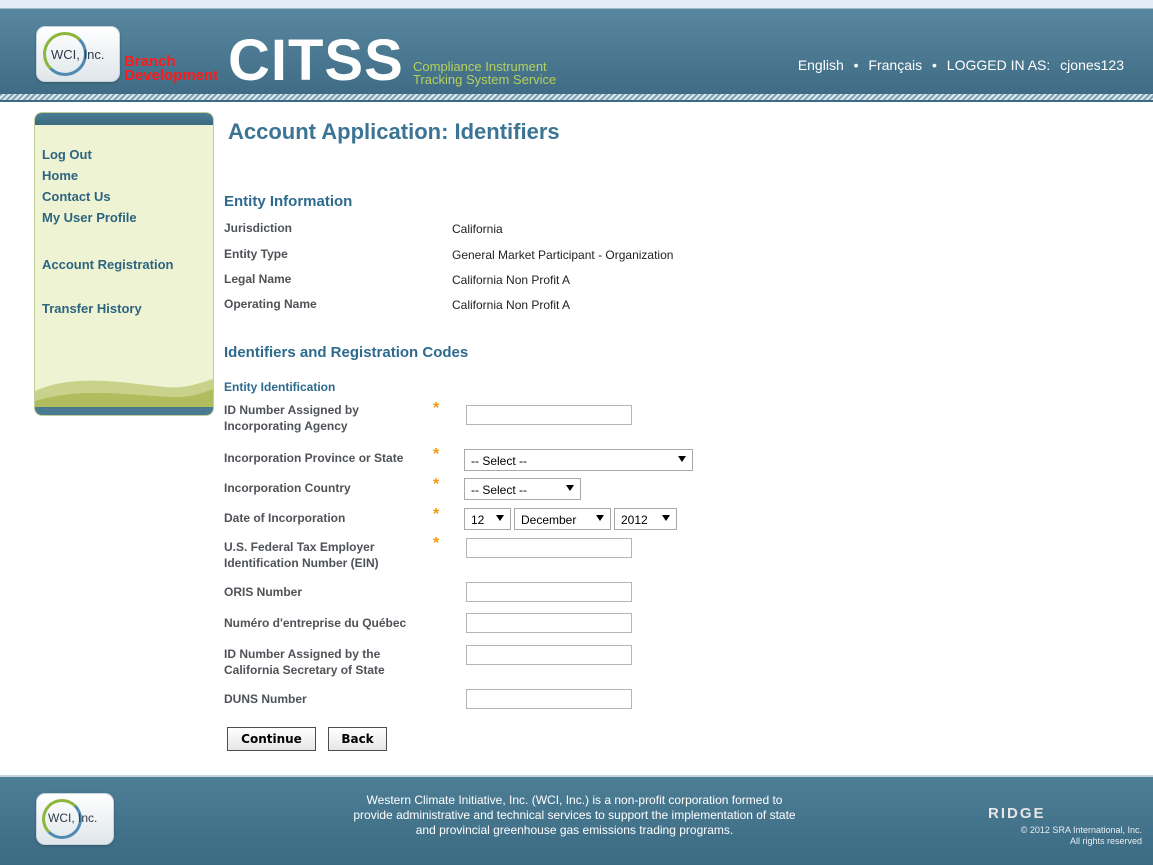 This screenshot has height=865, width=1153. I want to click on tagline-line-2: Tracking System Service, so click(485, 79).